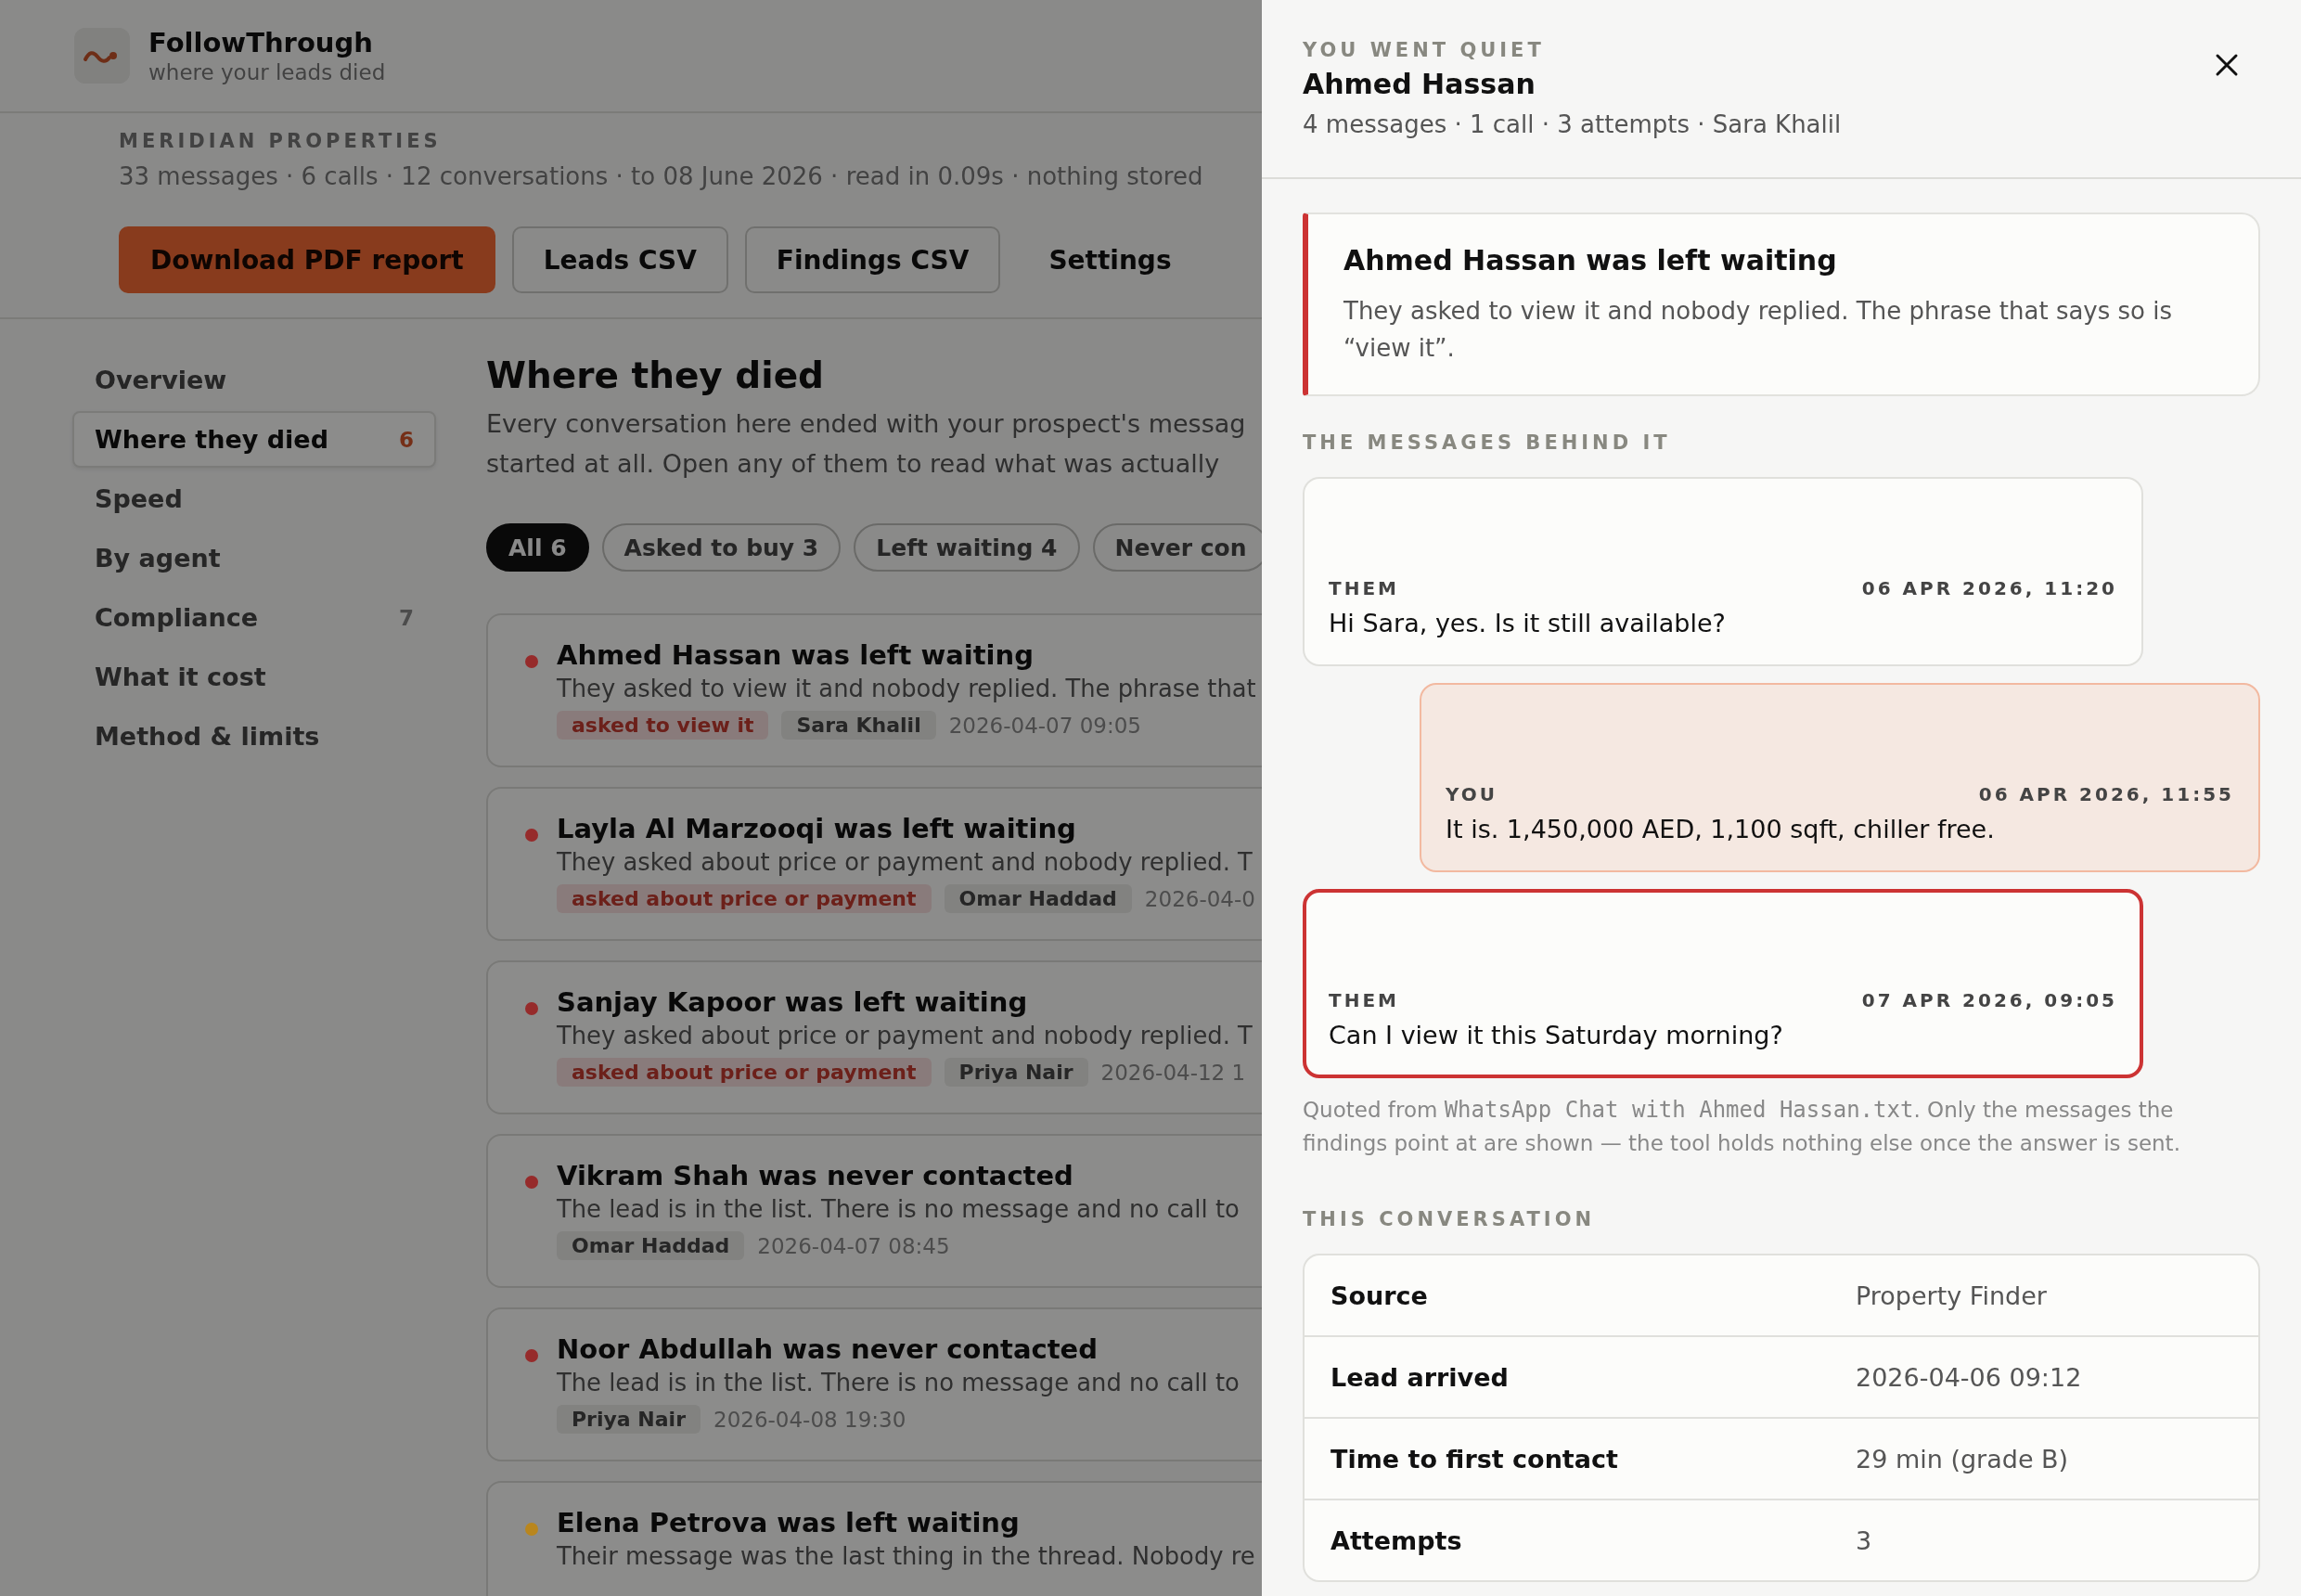 This screenshot has width=2301, height=1596. I want to click on finding-card: Ahmed Hassan was left waiting They asked to view it and nobody replied. The phrase that asked to view it Sara Khalil 2026-04-07 09:05, so click(874, 690).